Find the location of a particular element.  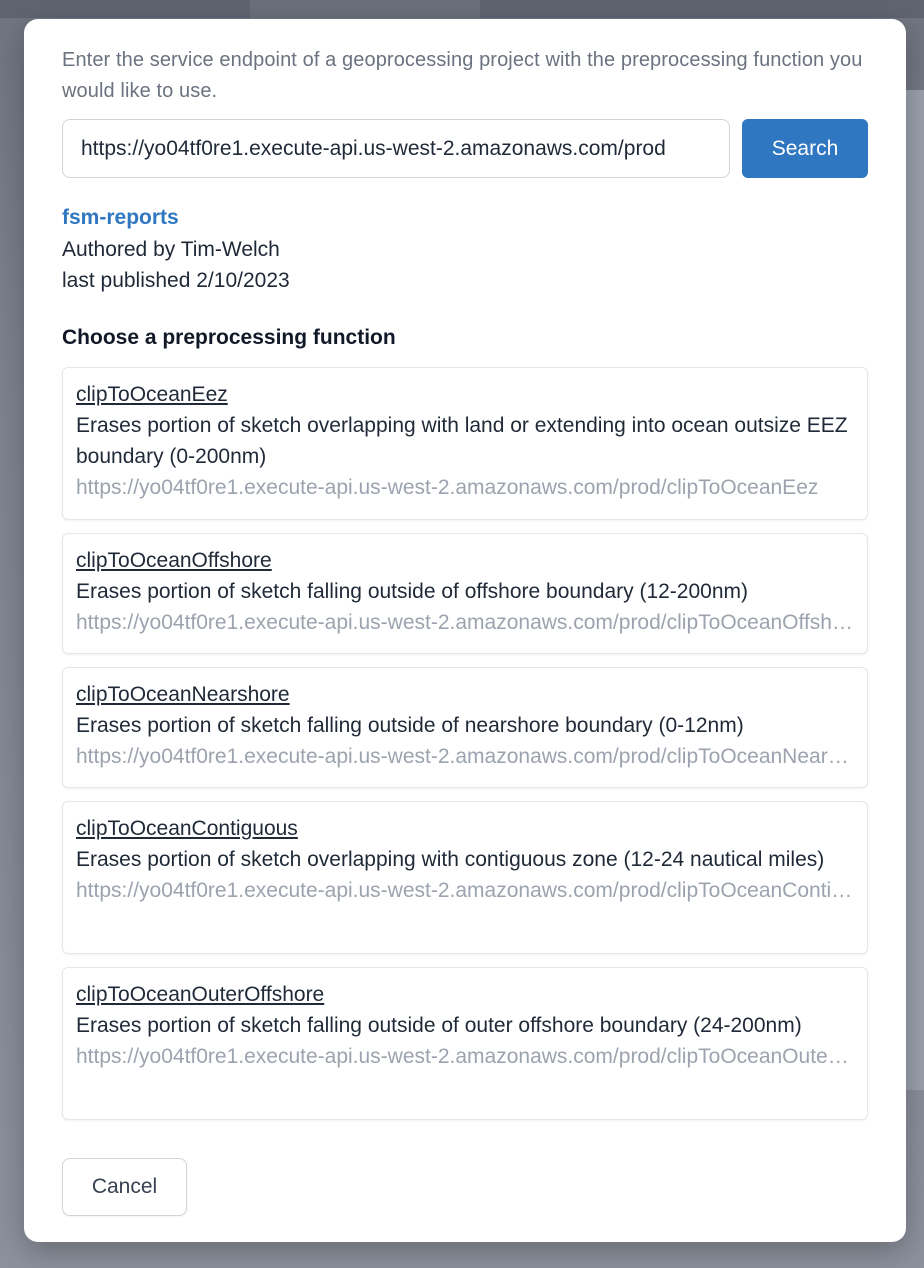

background-panel-edge is located at coordinates (914, 590).